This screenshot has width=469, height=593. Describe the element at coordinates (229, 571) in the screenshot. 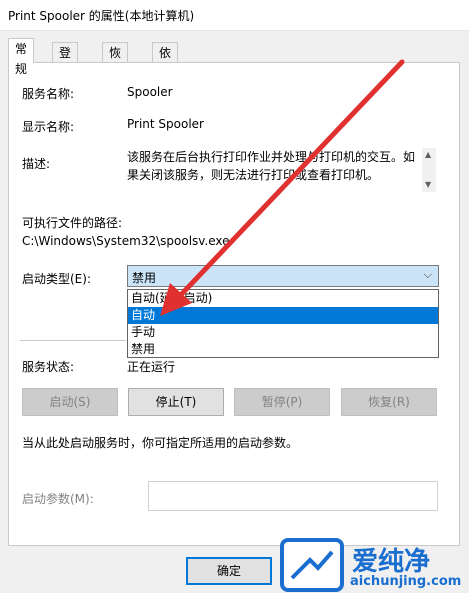

I see `ok-button: 确定` at that location.